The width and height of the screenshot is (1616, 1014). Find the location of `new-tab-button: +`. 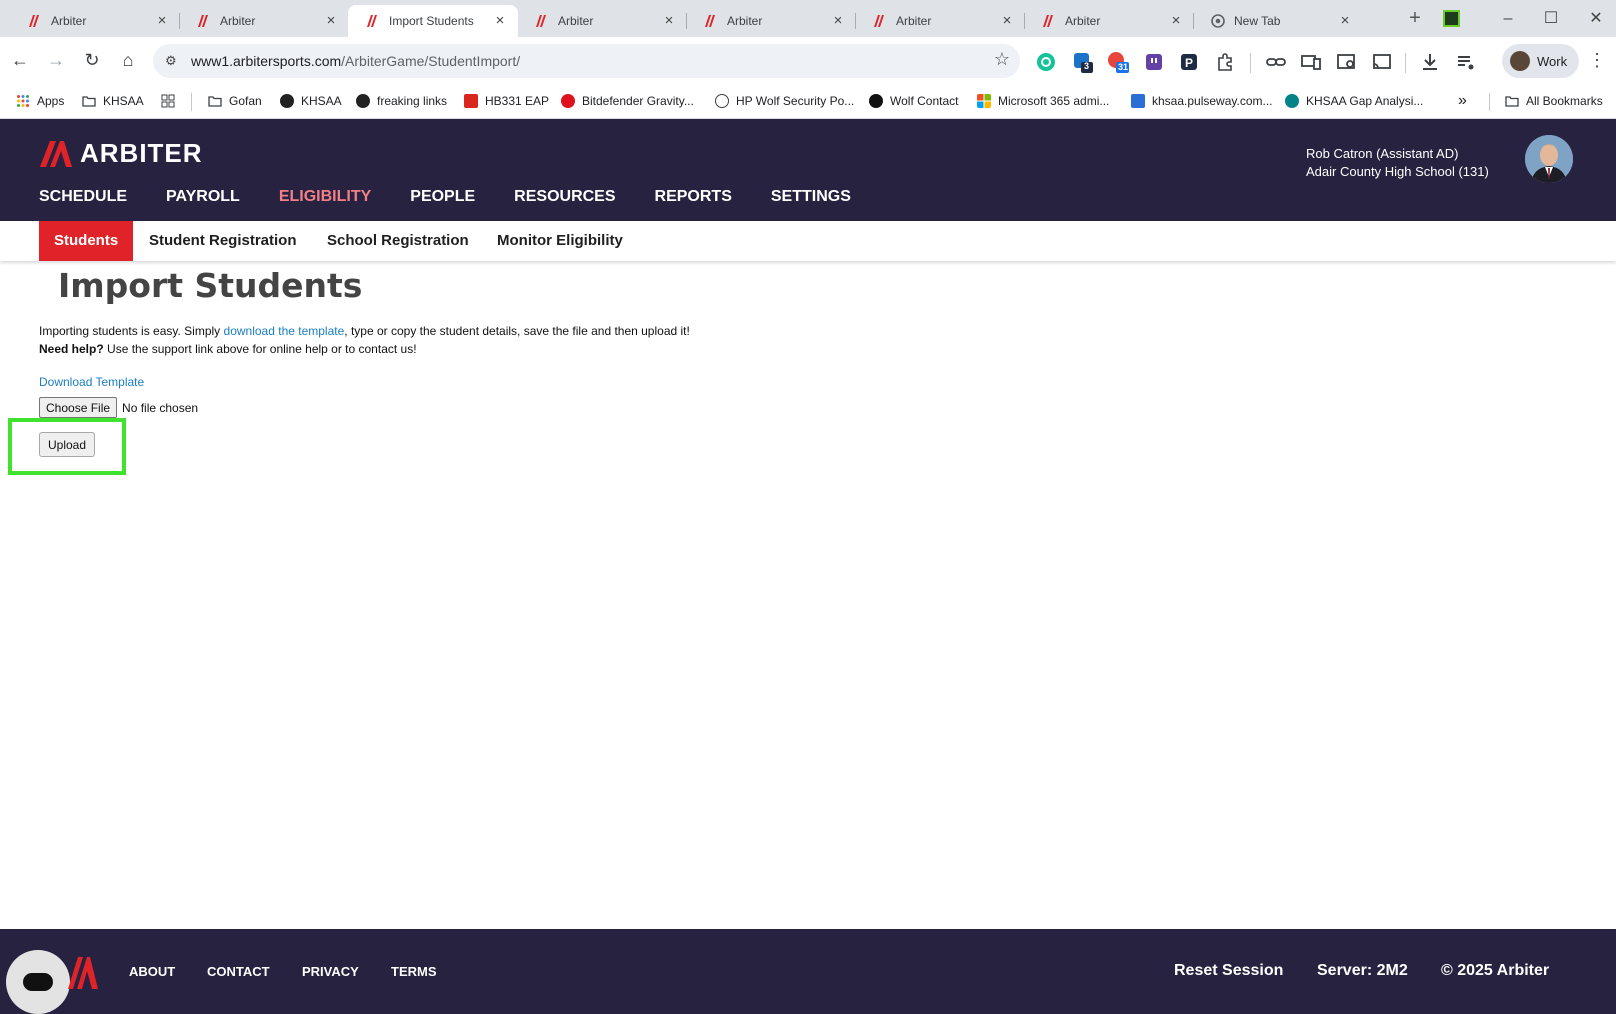

new-tab-button: + is located at coordinates (1415, 19).